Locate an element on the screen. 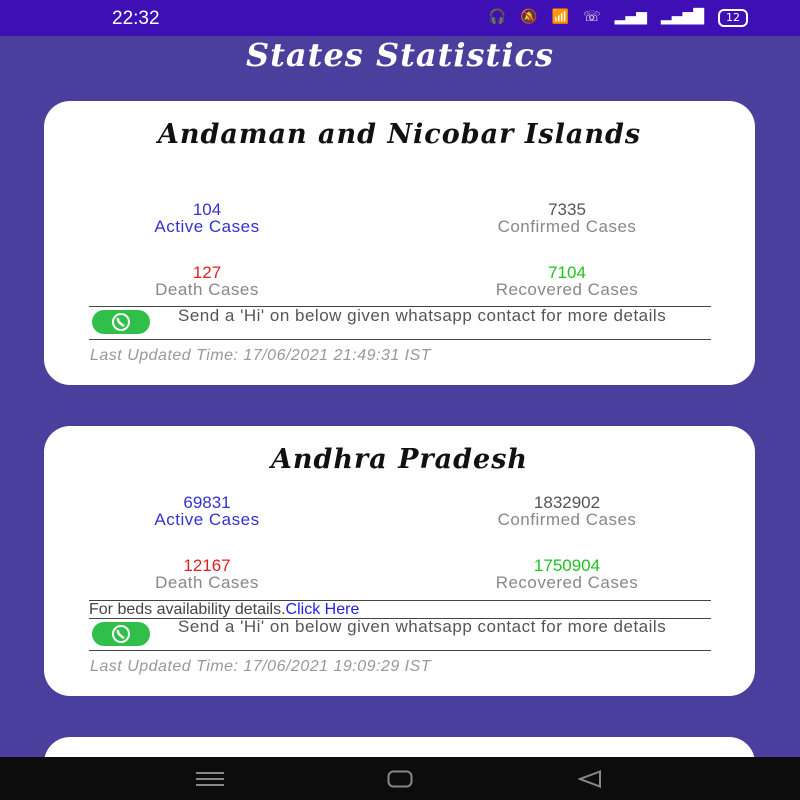 Image resolution: width=800 pixels, height=800 pixels. status-time: 22:32 is located at coordinates (136, 18).